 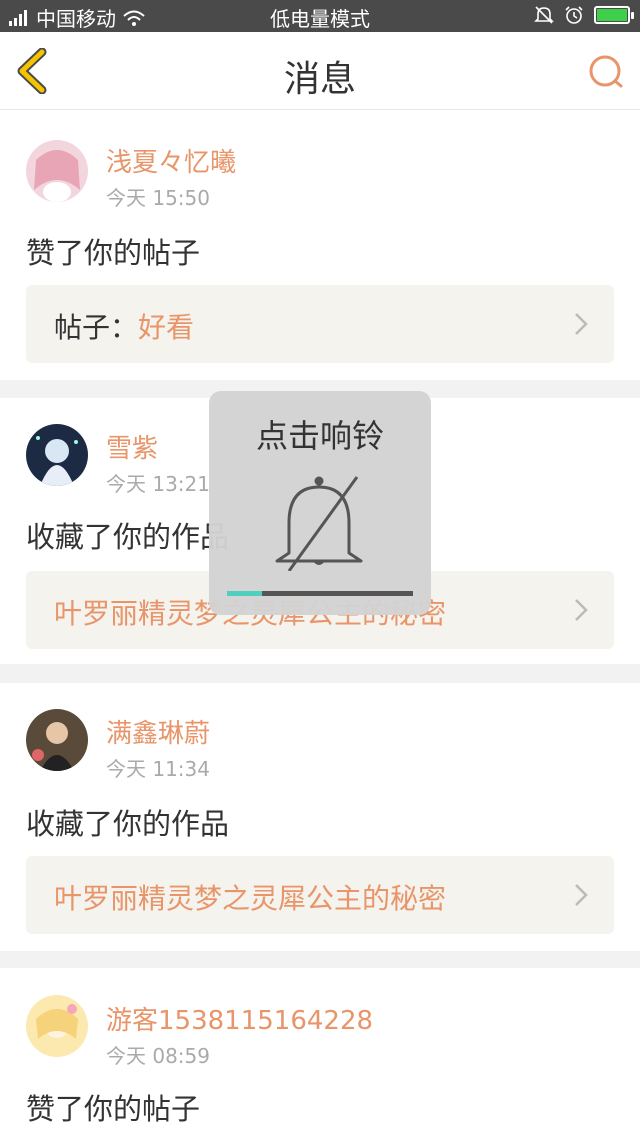 What do you see at coordinates (158, 769) in the screenshot?
I see `timestamp: 今天 11:34` at bounding box center [158, 769].